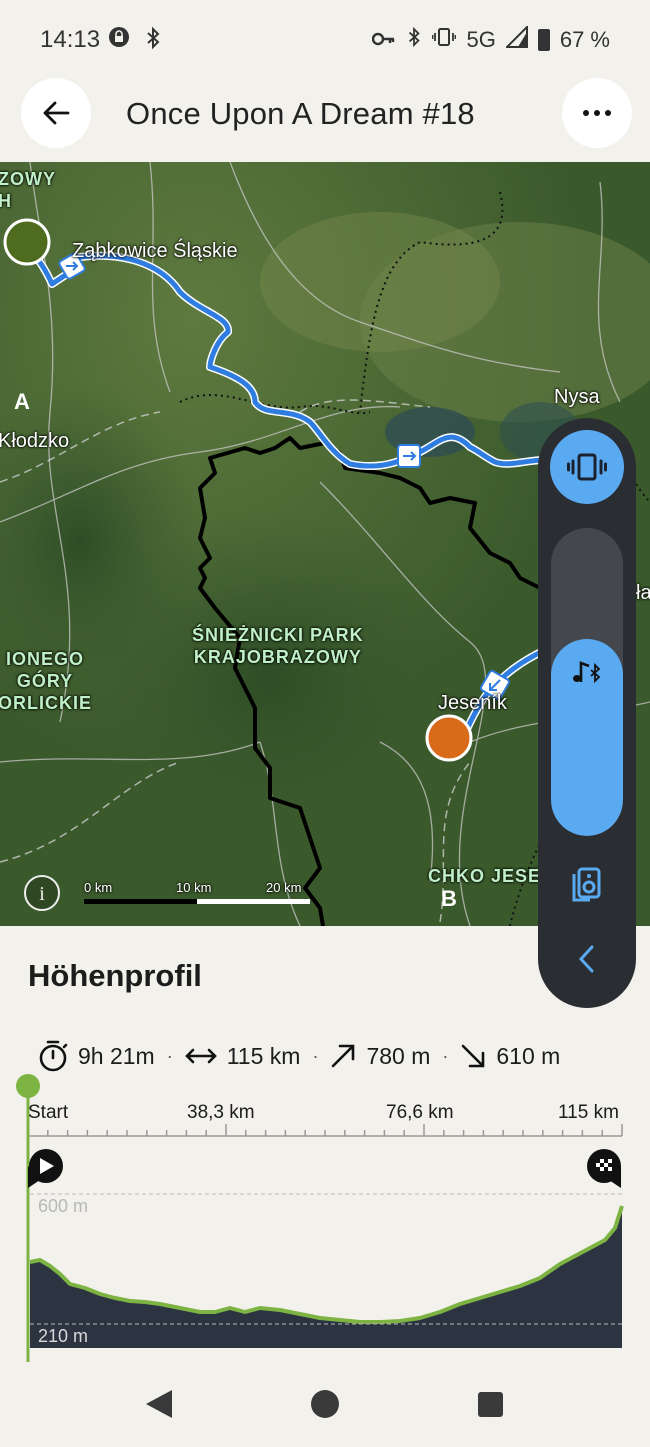  Describe the element at coordinates (194, 887) in the screenshot. I see `scale-label-10: 10 km` at that location.